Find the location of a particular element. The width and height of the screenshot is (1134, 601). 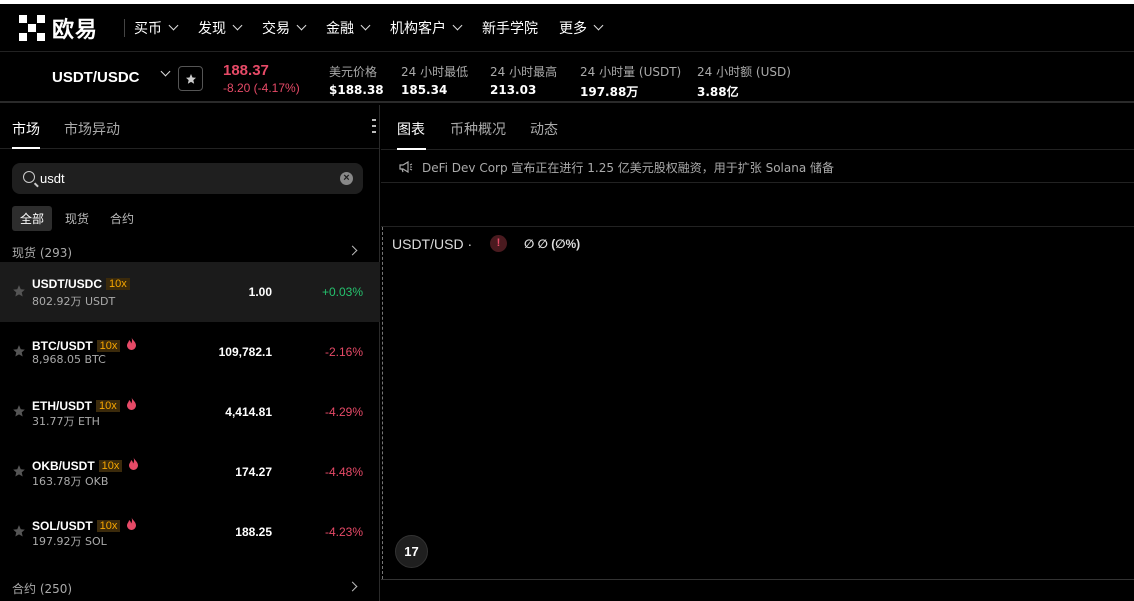

nav-divider is located at coordinates (125, 27).